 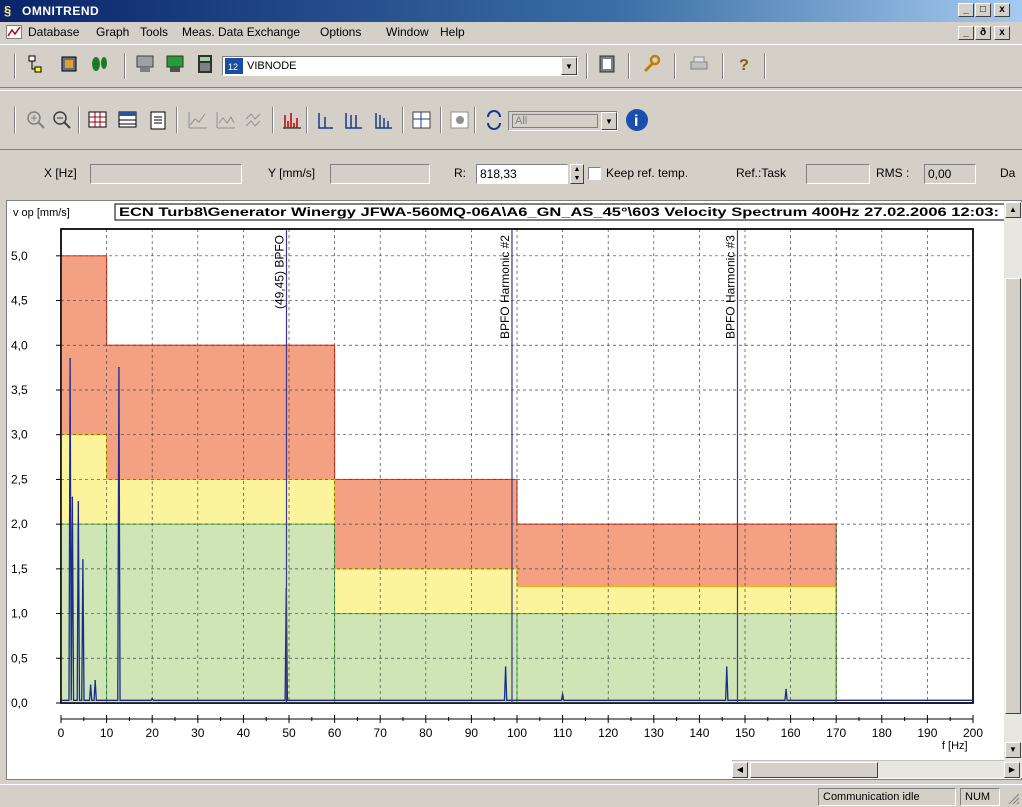 I want to click on y-tick-label: 3,0, so click(x=19, y=435).